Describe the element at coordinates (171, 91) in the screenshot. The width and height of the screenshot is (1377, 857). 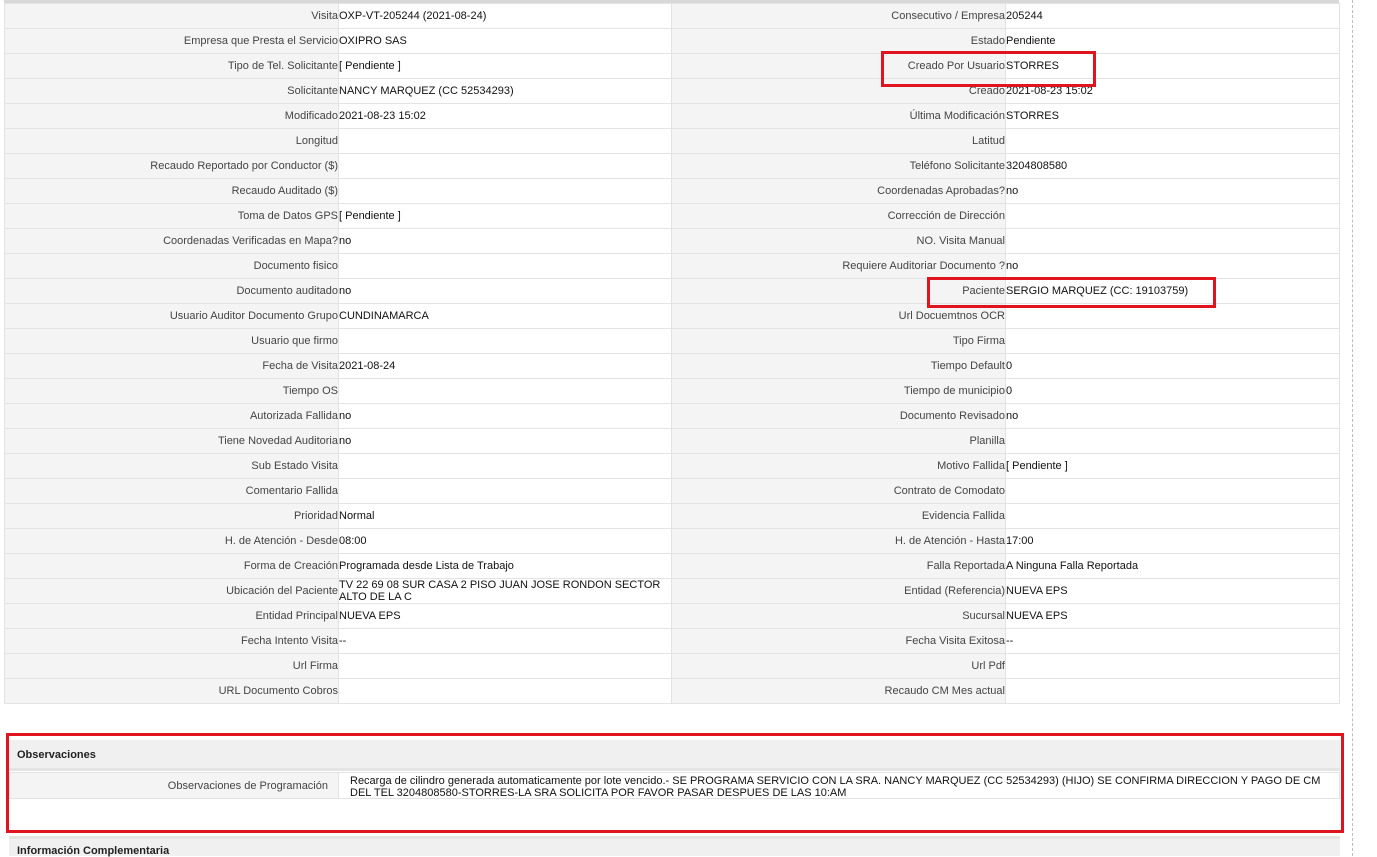
I see `field-label: Solicitante` at that location.